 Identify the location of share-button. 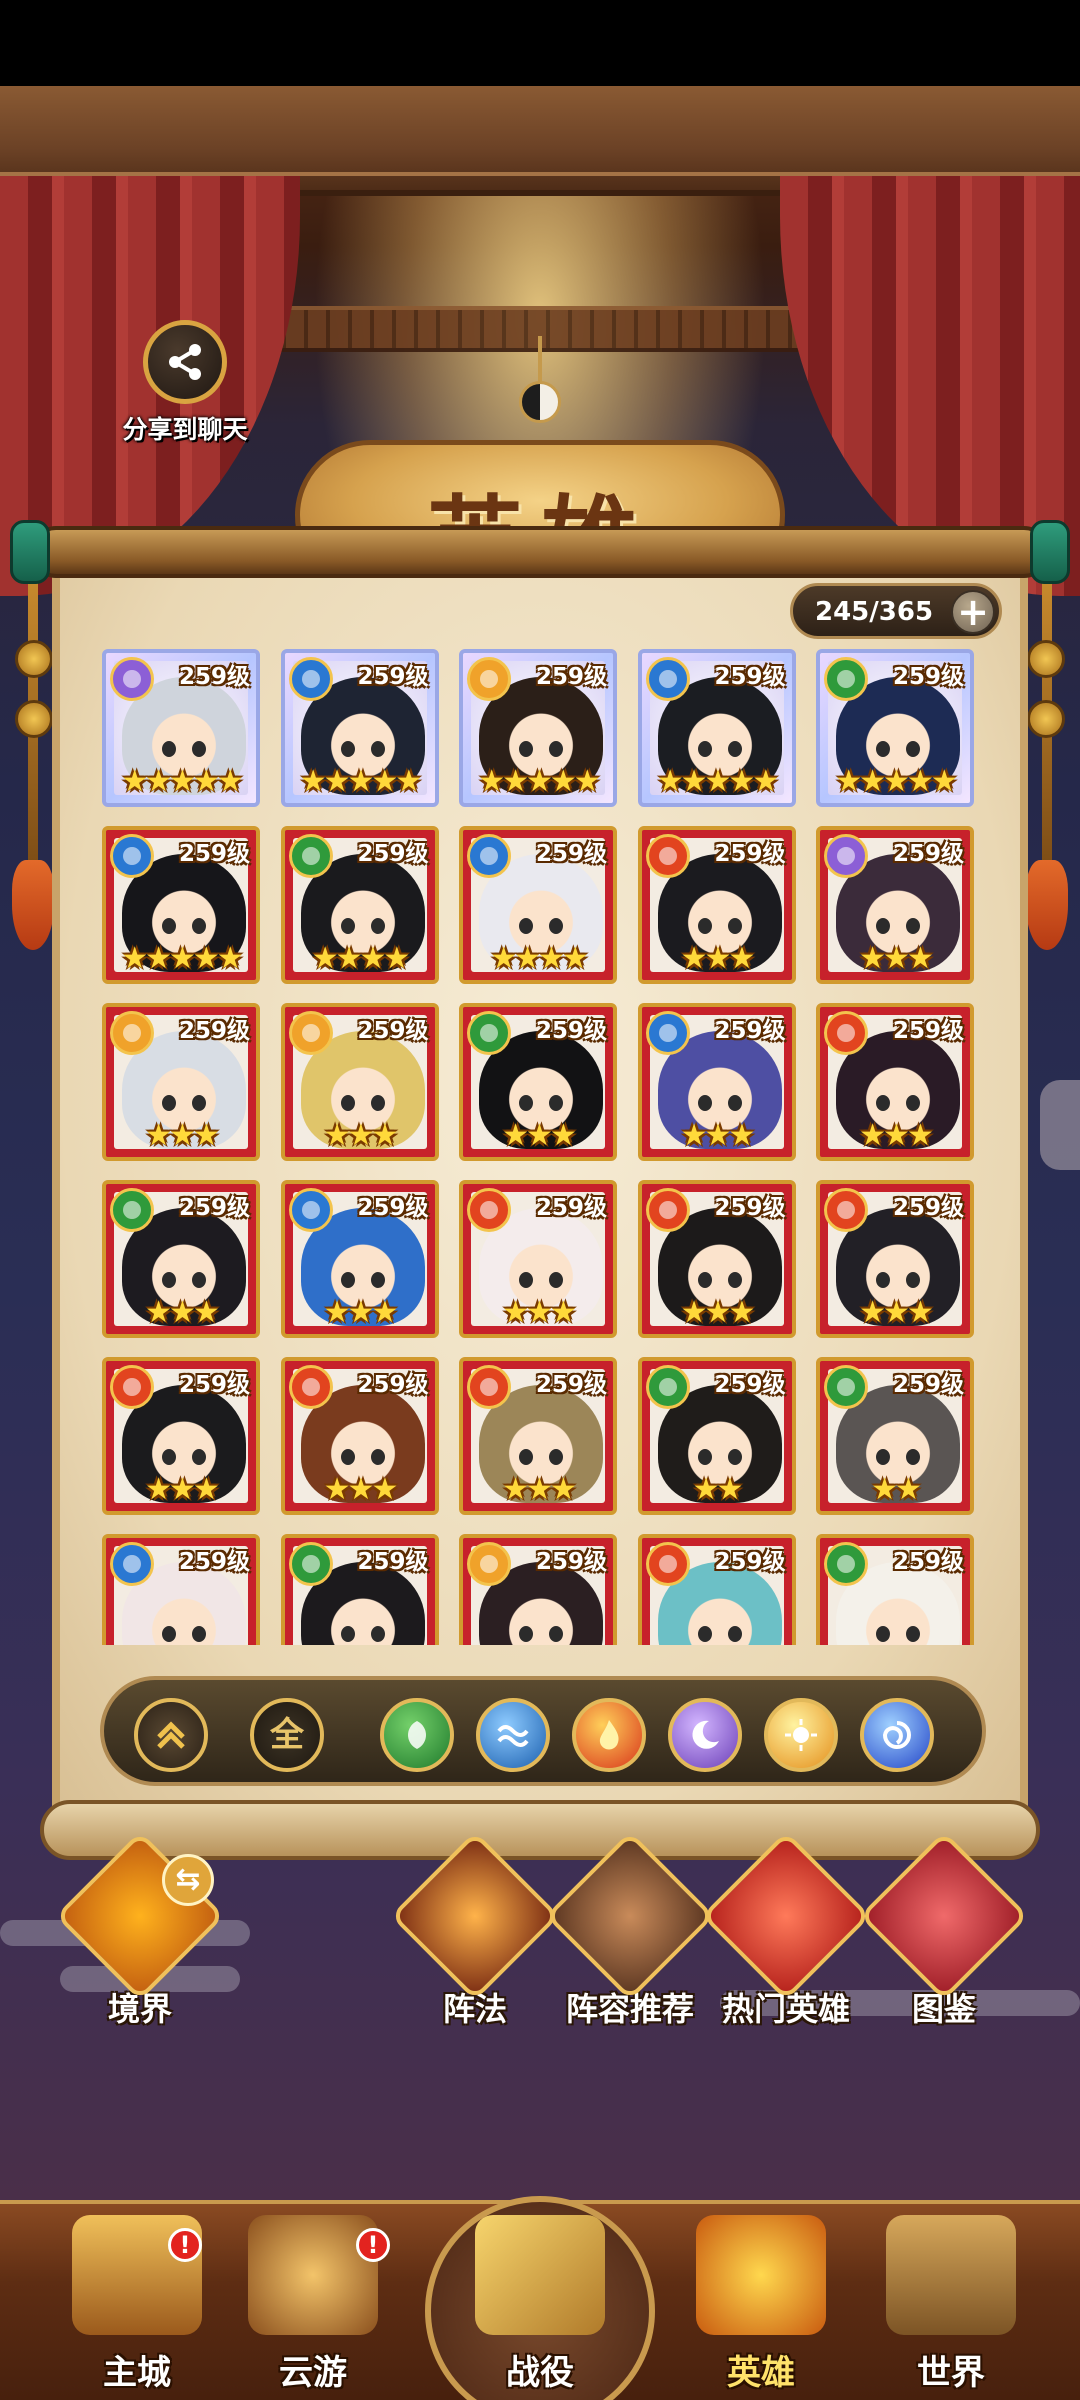
(185, 362).